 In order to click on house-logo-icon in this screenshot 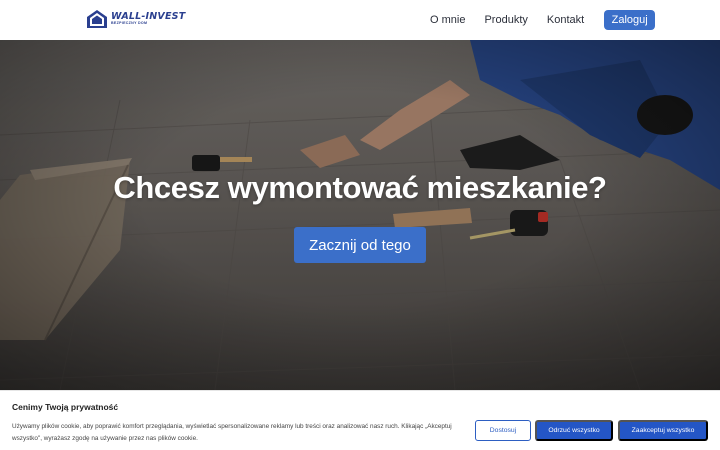, I will do `click(97, 19)`.